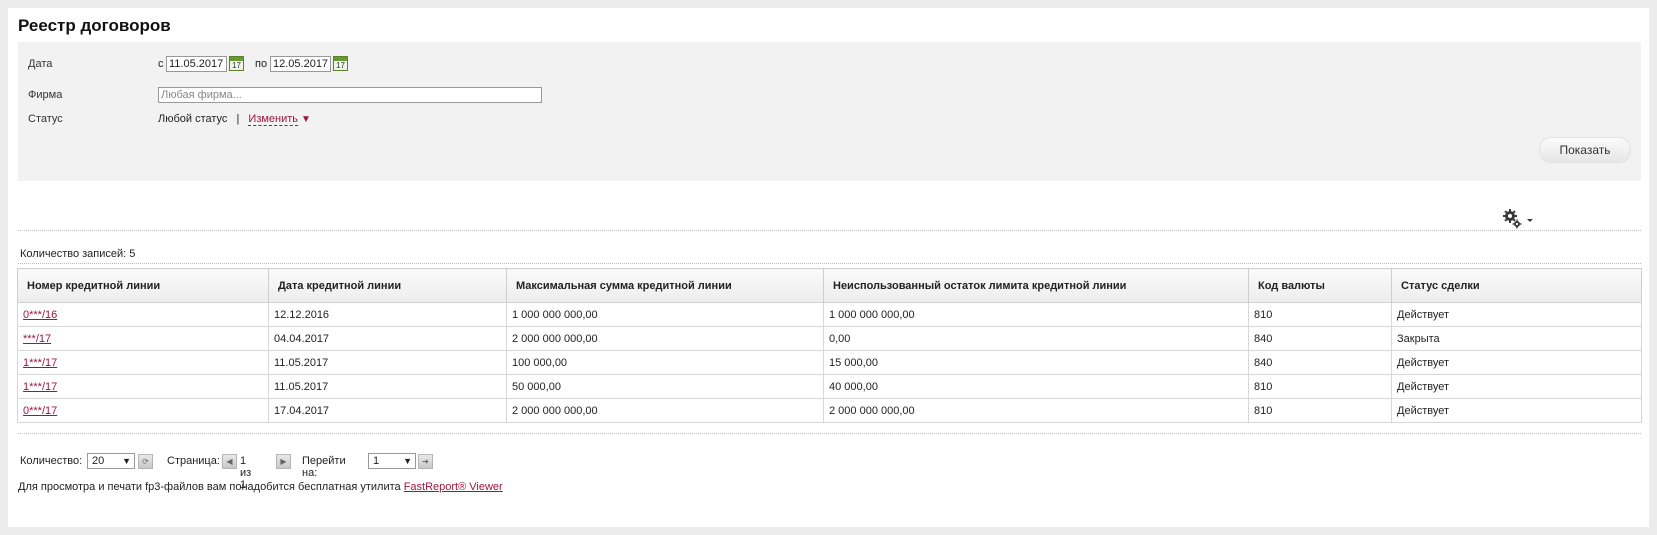  I want to click on date-label: Дата, so click(40, 64).